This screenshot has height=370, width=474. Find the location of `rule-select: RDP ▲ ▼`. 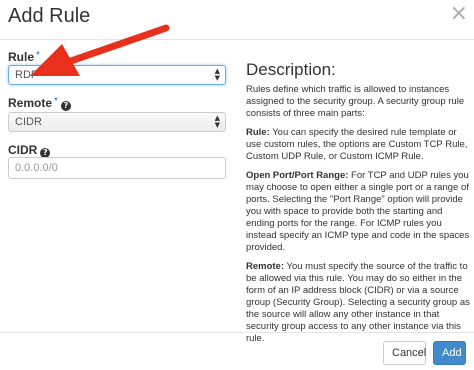

rule-select: RDP ▲ ▼ is located at coordinates (117, 75).